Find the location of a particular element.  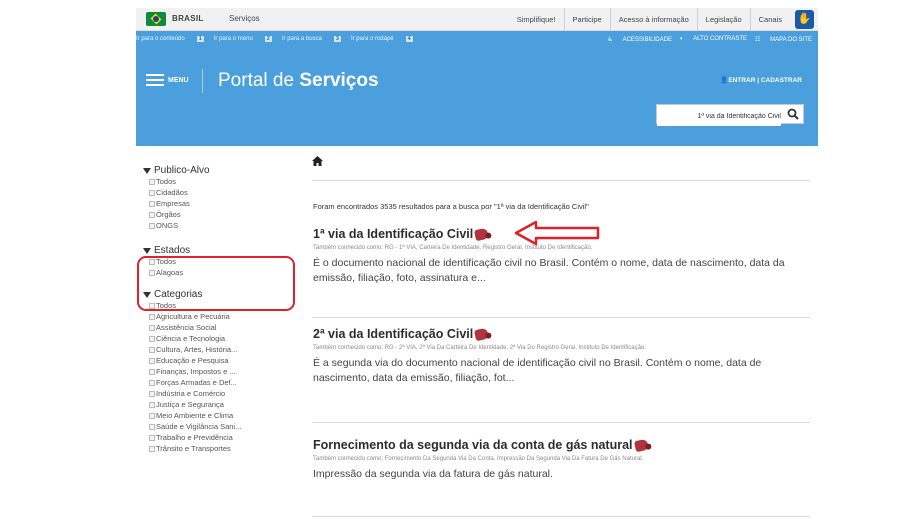

filter-option: ONGS is located at coordinates (221, 225).